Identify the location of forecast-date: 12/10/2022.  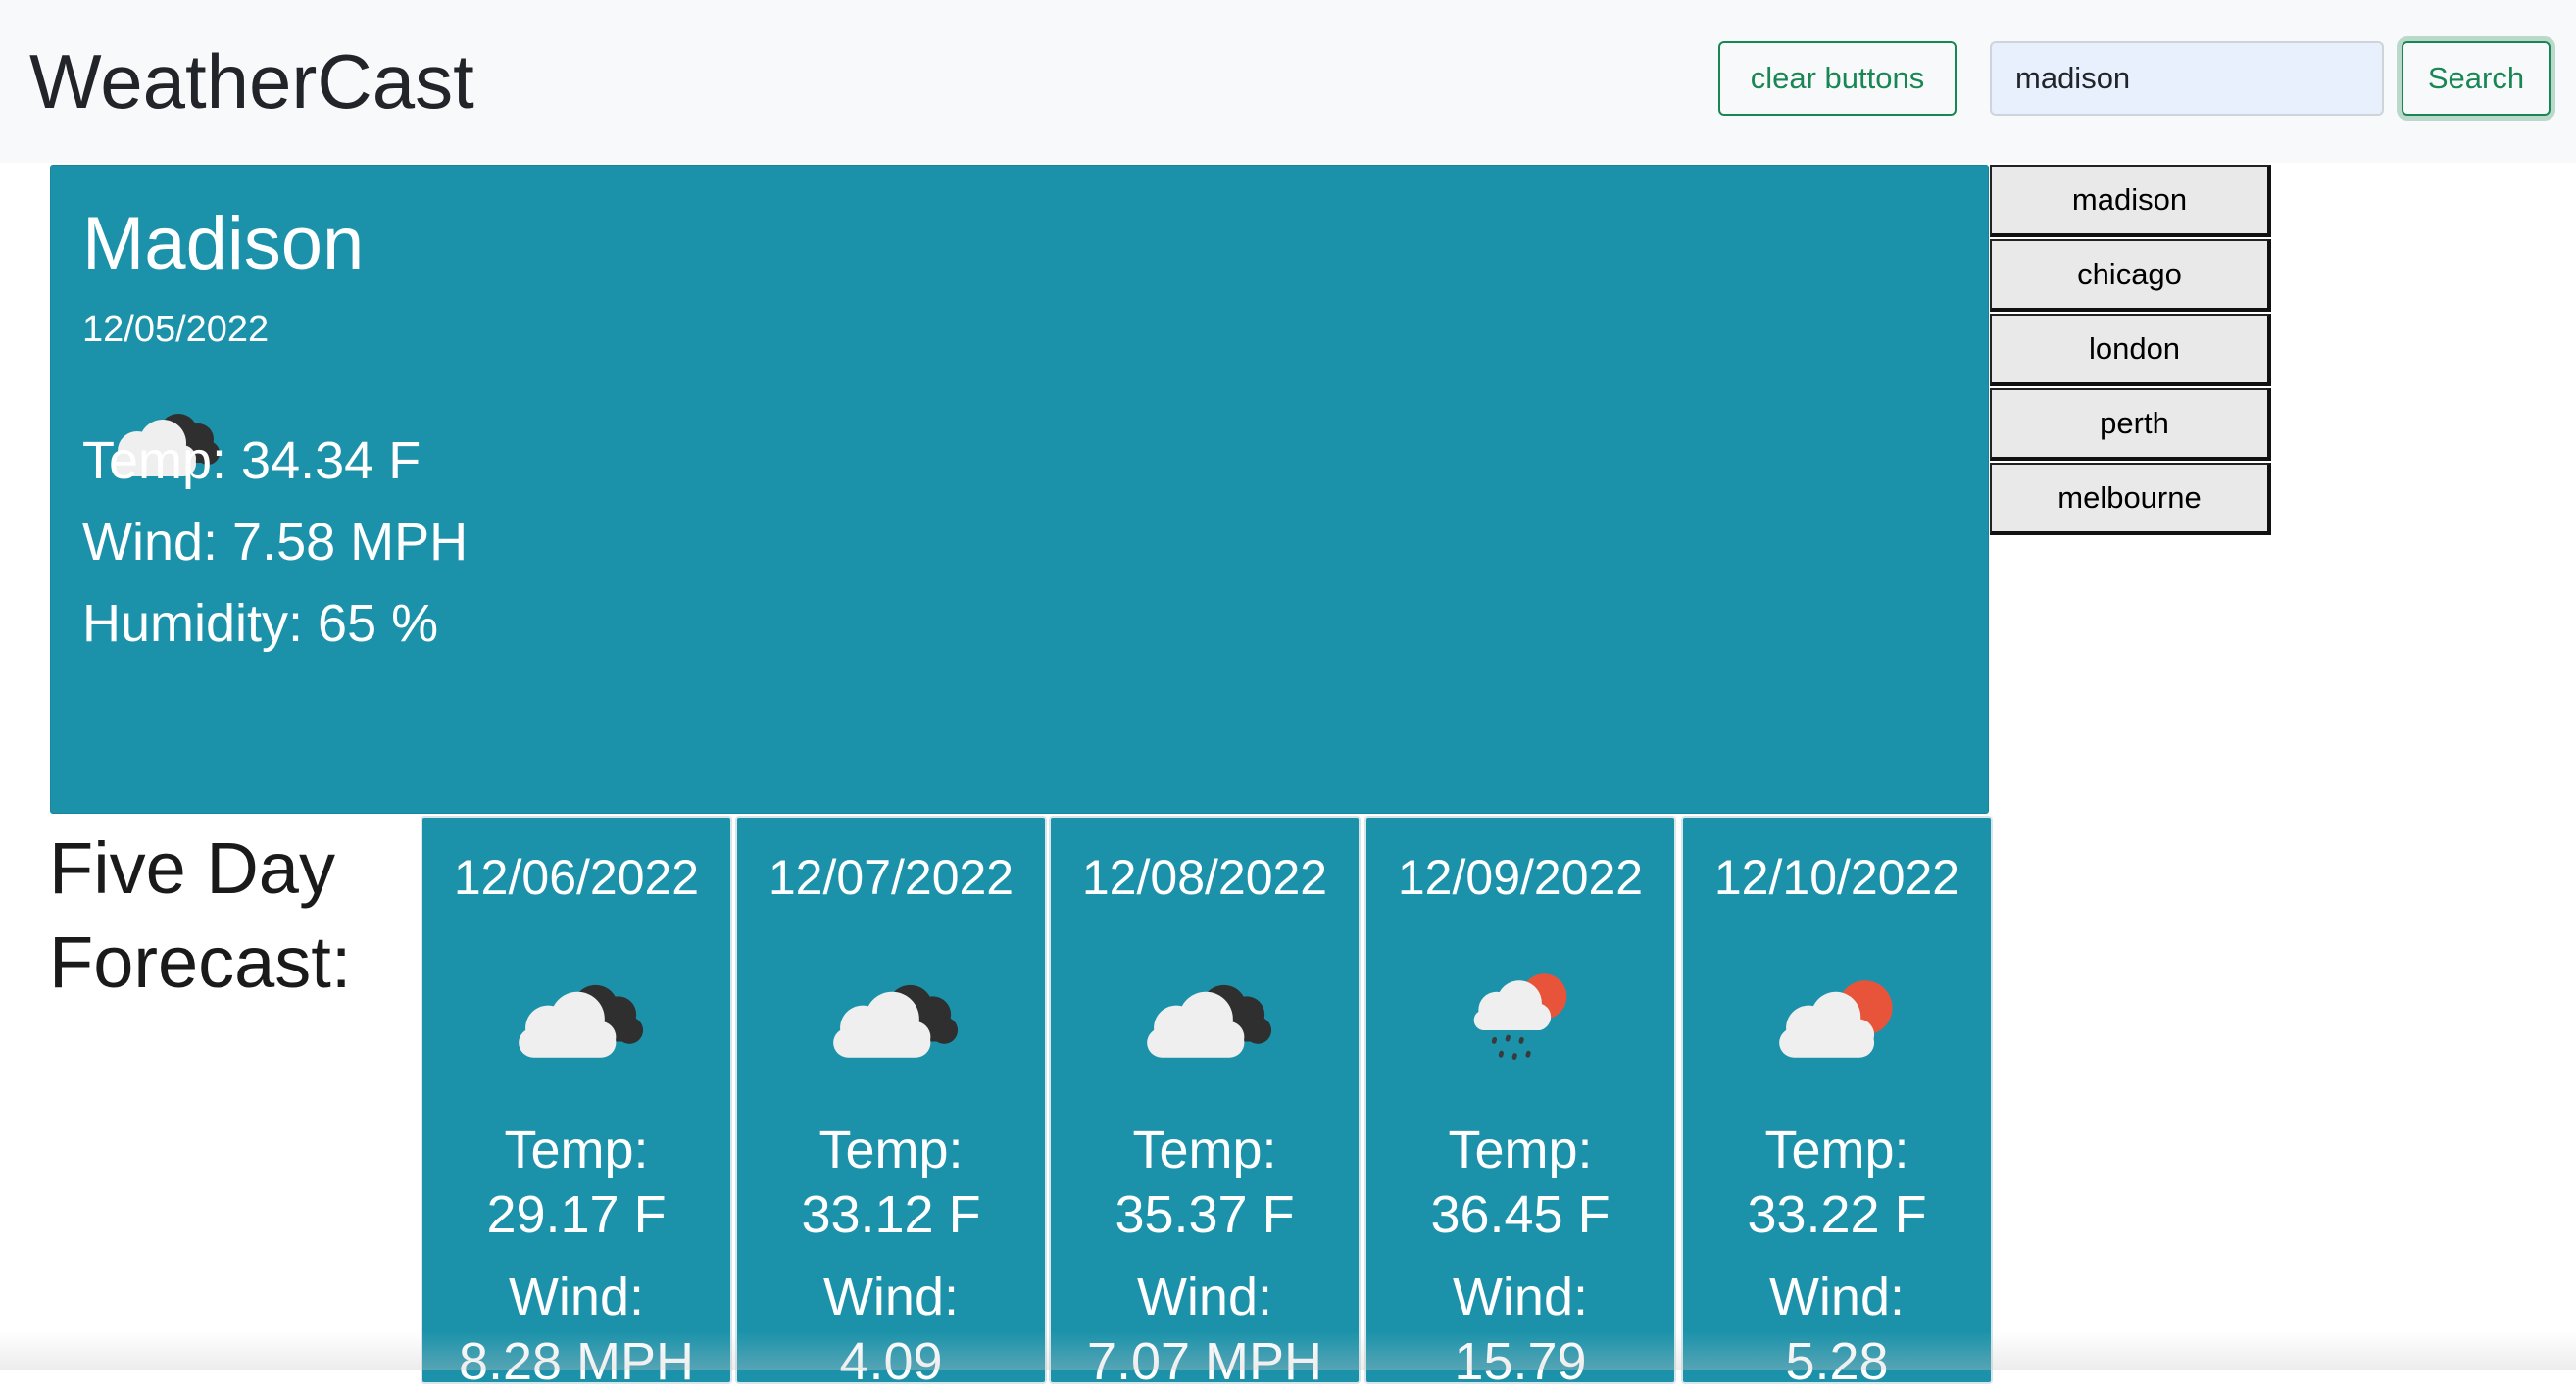
(1836, 877).